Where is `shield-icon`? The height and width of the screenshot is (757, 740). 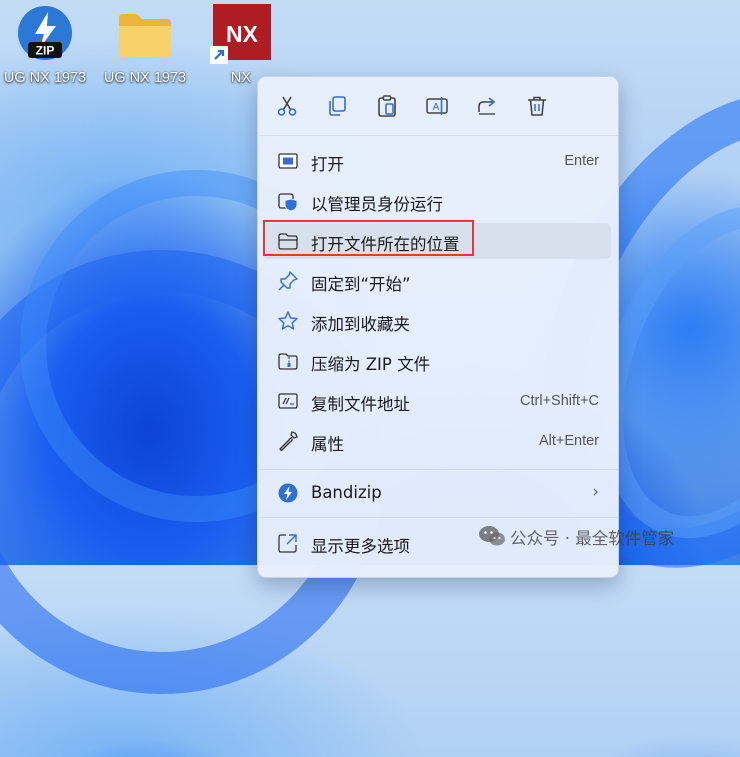 shield-icon is located at coordinates (288, 202).